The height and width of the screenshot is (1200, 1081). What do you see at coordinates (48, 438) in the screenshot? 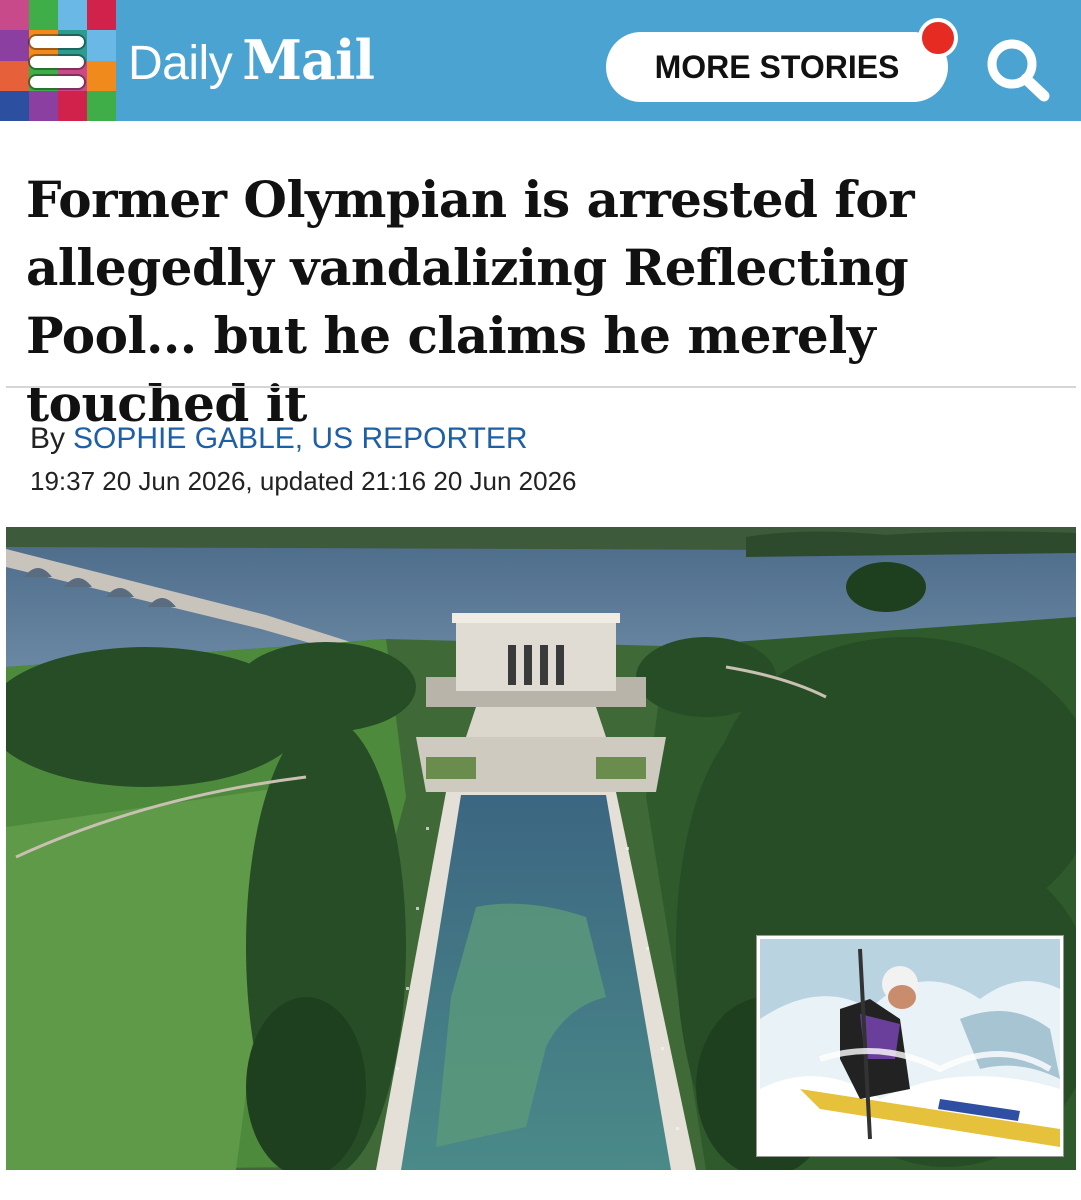
I see `byline-prefix: By` at bounding box center [48, 438].